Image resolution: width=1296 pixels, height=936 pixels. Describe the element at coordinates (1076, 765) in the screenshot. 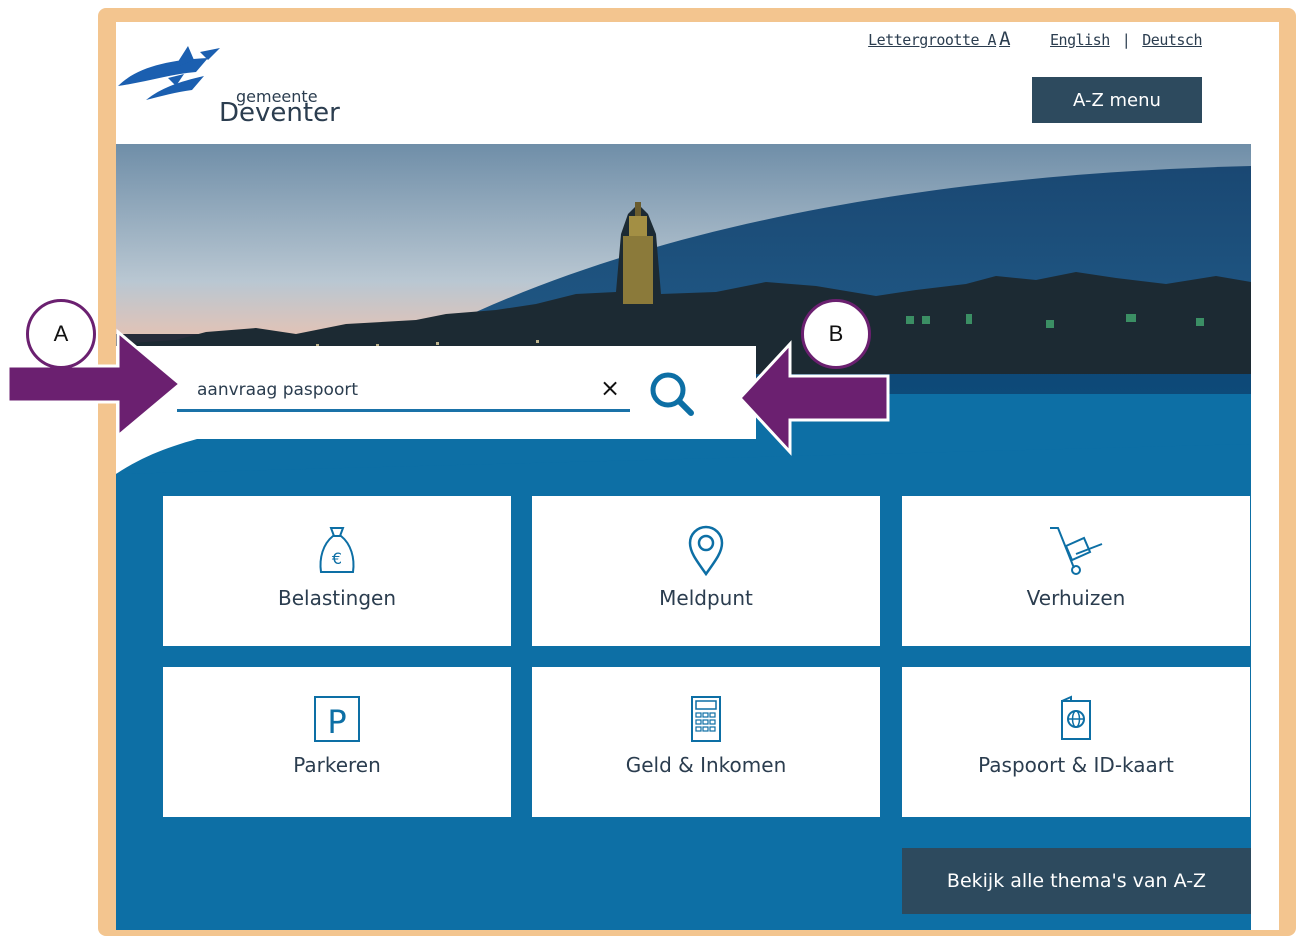

I see `tile-label: Paspoort & ID-kaart` at that location.